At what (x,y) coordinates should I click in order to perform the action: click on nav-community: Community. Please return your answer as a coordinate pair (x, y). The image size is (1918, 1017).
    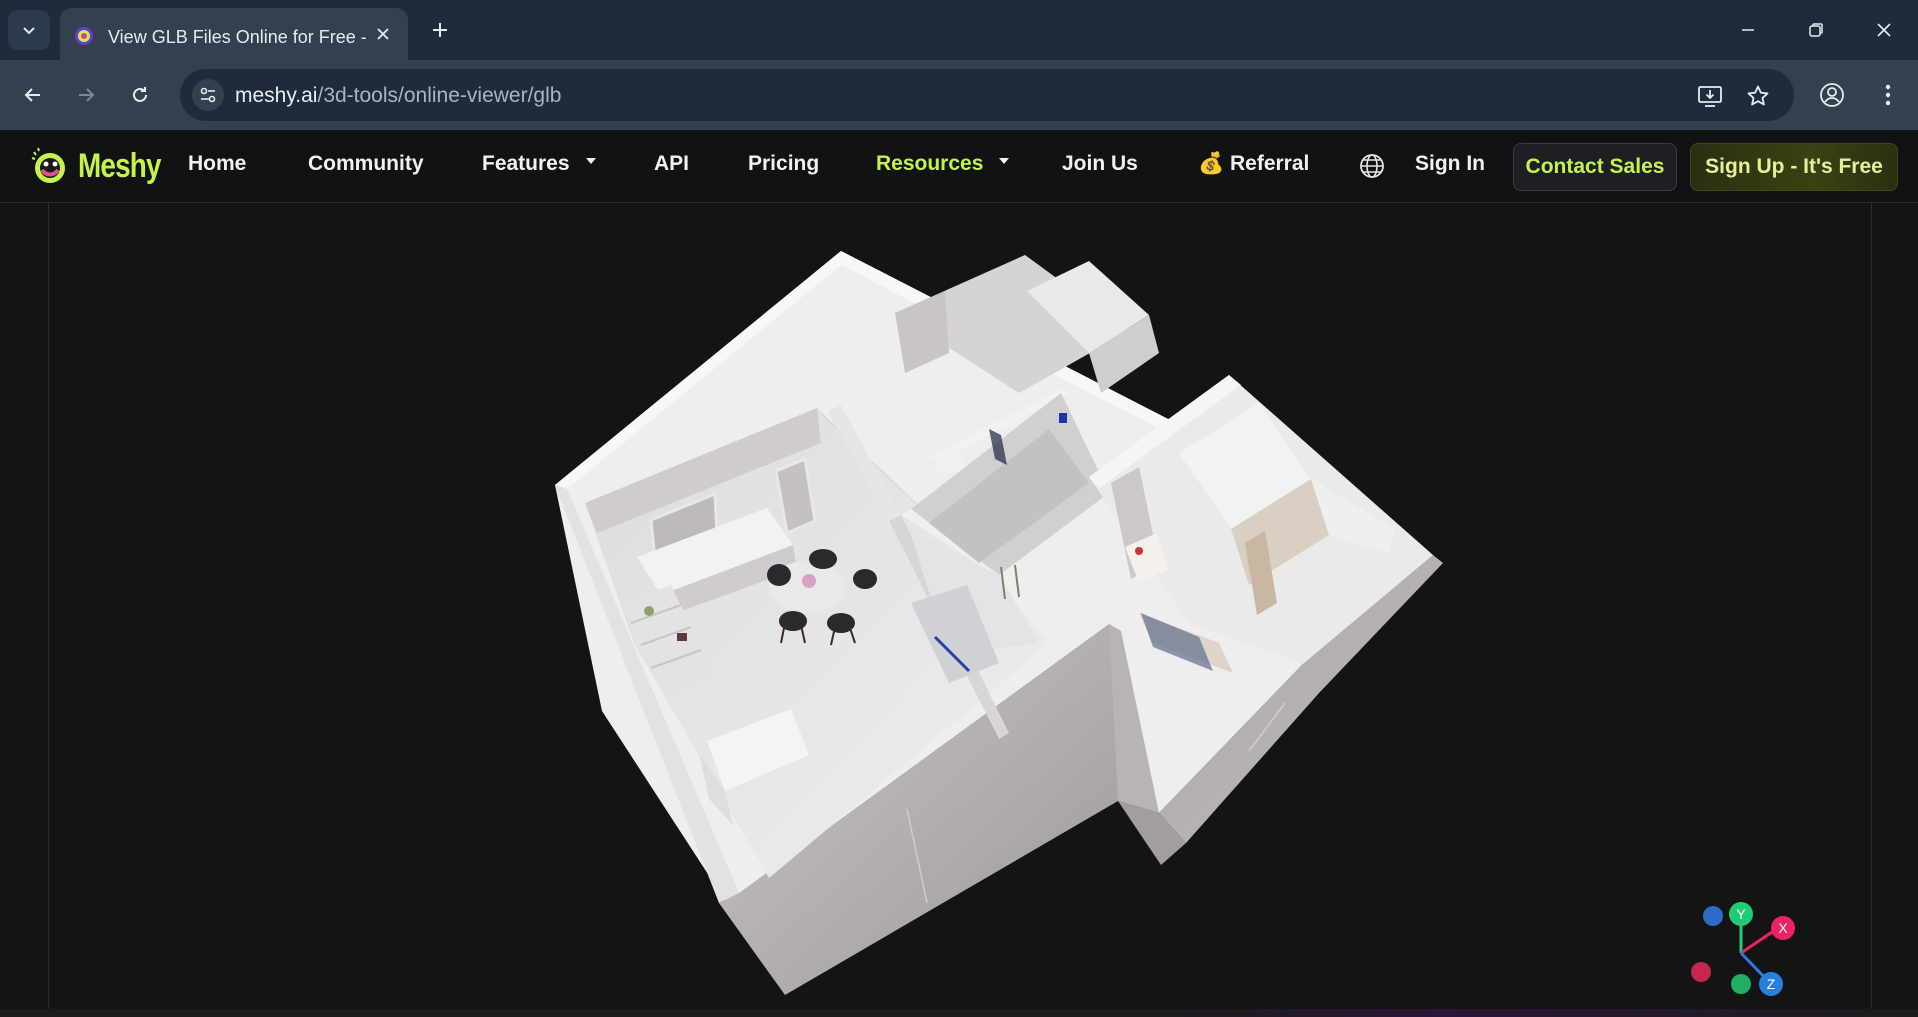
    Looking at the image, I should click on (366, 164).